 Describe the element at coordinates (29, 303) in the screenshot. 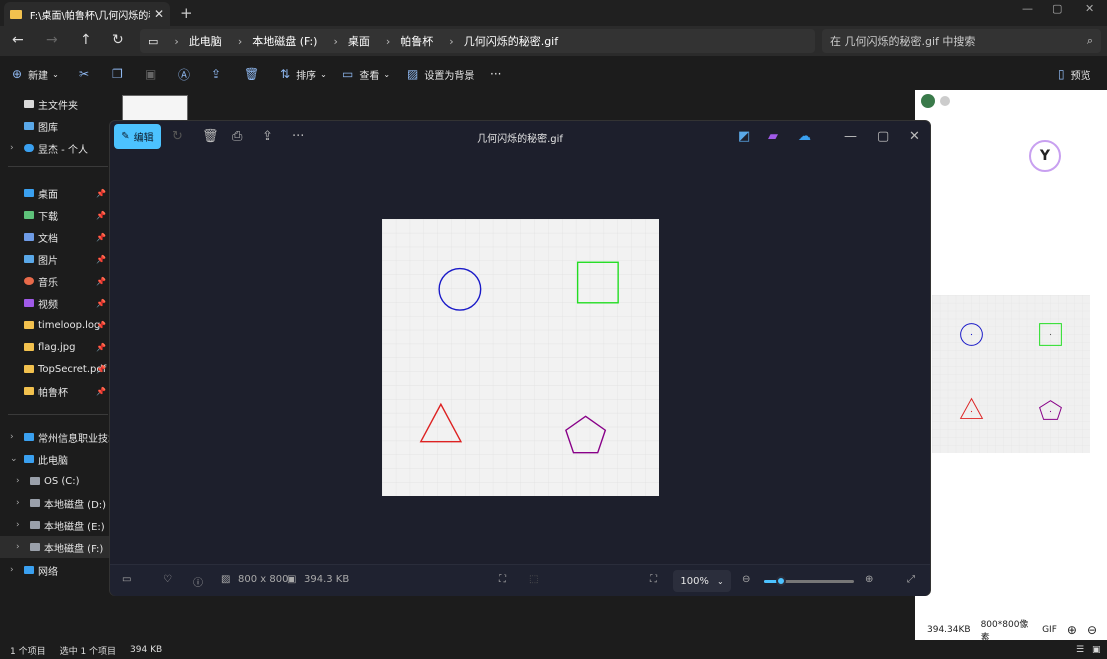

I see `video-icon` at that location.